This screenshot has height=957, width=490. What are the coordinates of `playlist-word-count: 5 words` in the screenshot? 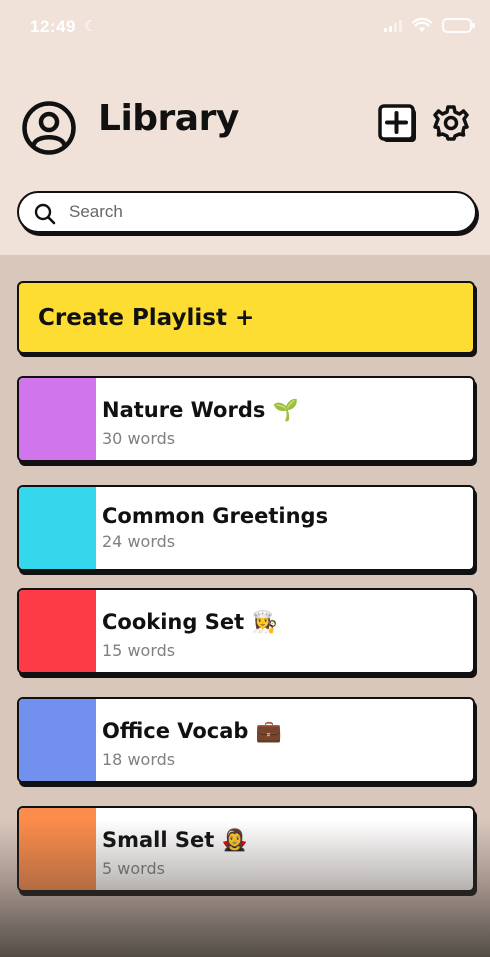 It's located at (133, 868).